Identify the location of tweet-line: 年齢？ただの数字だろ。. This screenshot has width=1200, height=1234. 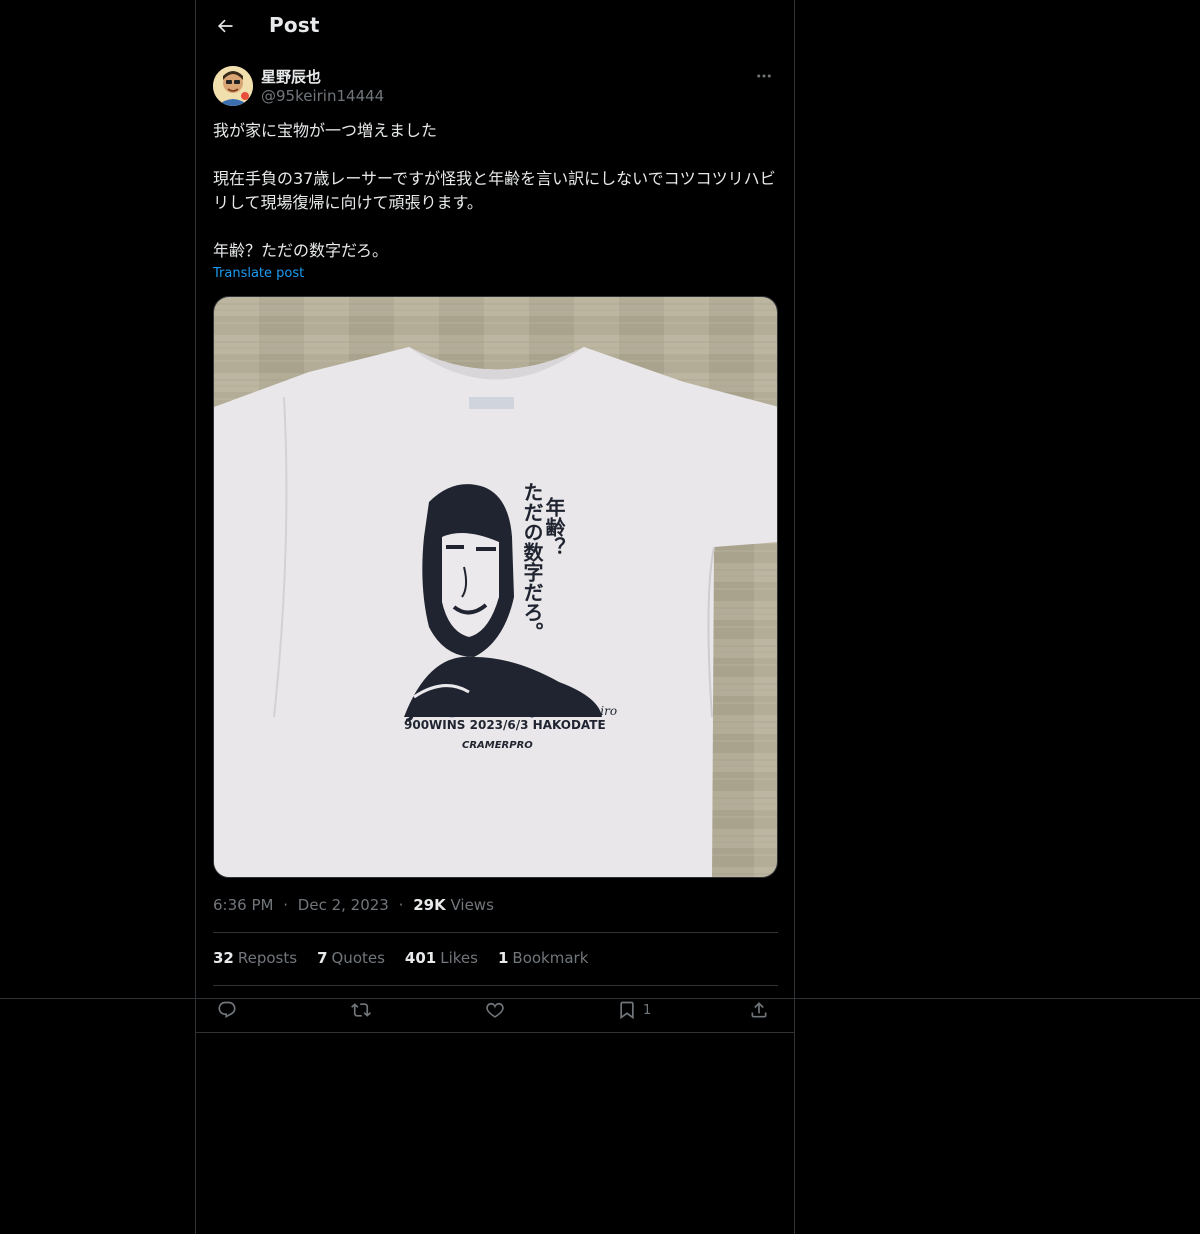
(301, 250).